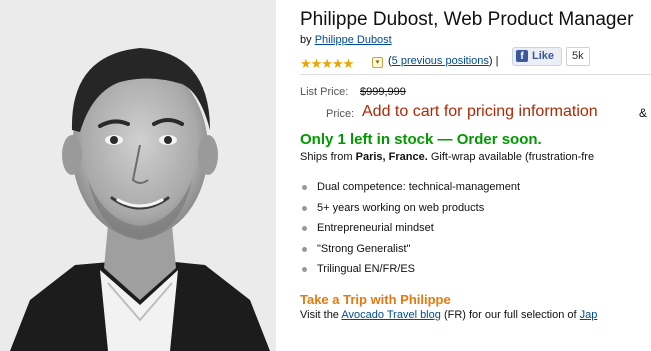 This screenshot has width=651, height=351. I want to click on visit-middle: (FR) for our full selection of, so click(510, 315).